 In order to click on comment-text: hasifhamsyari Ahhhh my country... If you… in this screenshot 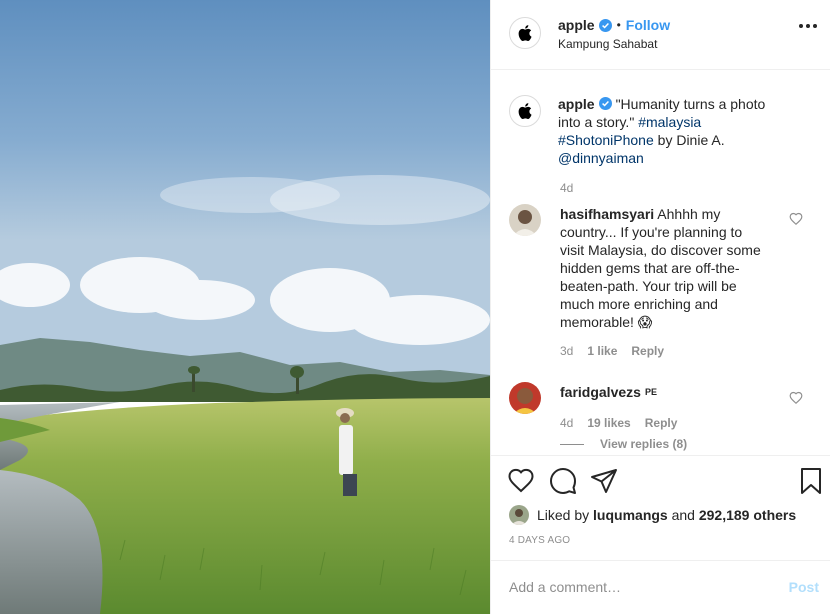, I will do `click(665, 268)`.